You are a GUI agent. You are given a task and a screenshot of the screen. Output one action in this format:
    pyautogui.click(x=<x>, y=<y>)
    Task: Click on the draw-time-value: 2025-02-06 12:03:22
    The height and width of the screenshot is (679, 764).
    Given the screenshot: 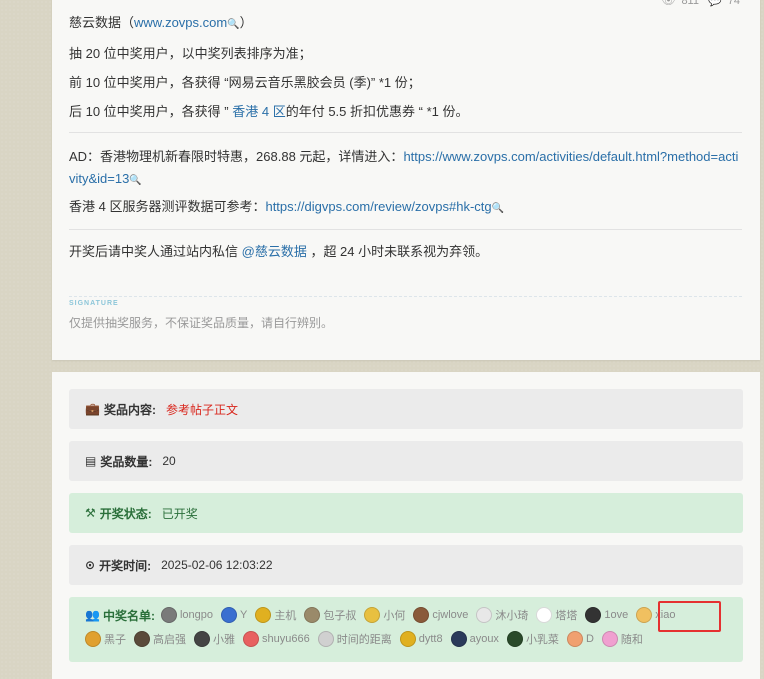 What is the action you would take?
    pyautogui.click(x=217, y=565)
    